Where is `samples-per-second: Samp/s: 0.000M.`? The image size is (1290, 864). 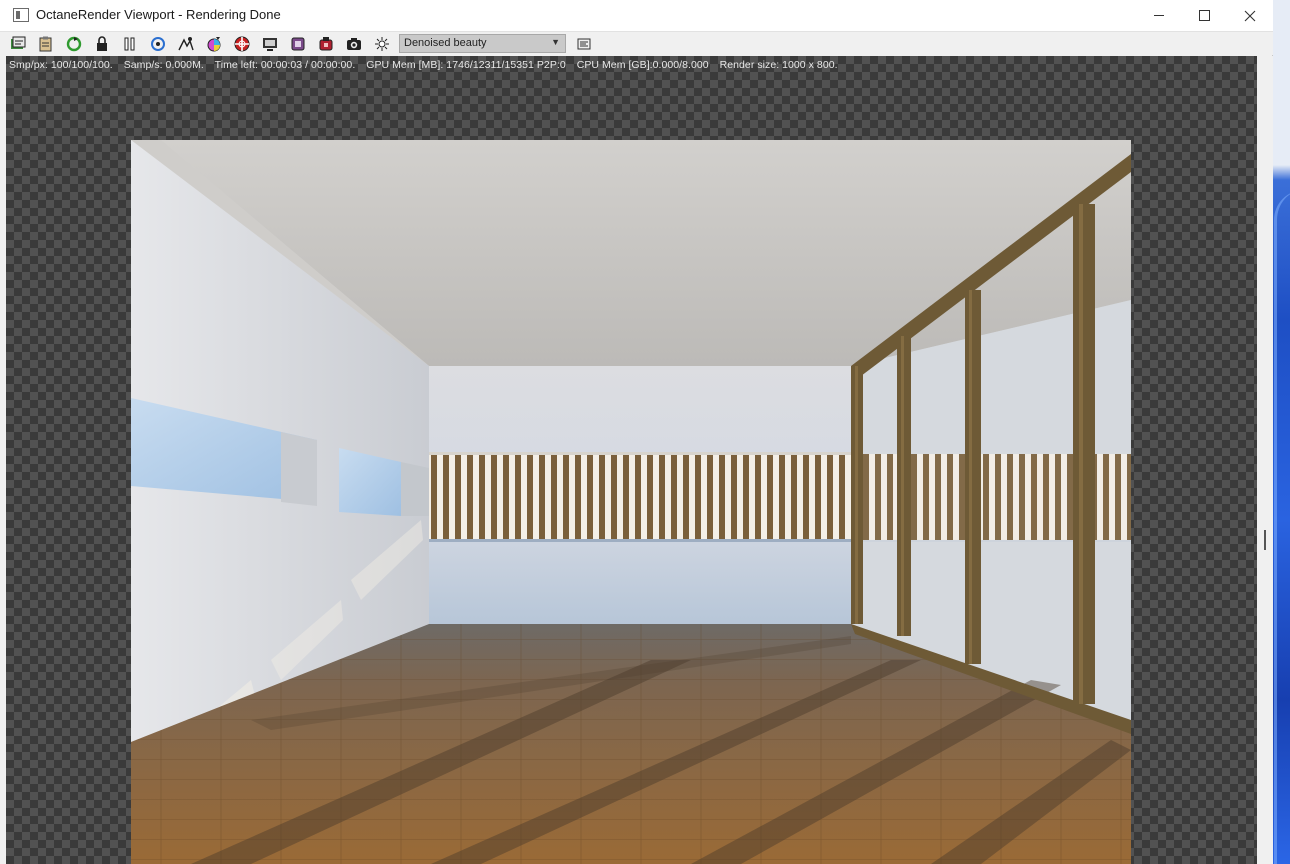
samples-per-second: Samp/s: 0.000M. is located at coordinates (163, 65).